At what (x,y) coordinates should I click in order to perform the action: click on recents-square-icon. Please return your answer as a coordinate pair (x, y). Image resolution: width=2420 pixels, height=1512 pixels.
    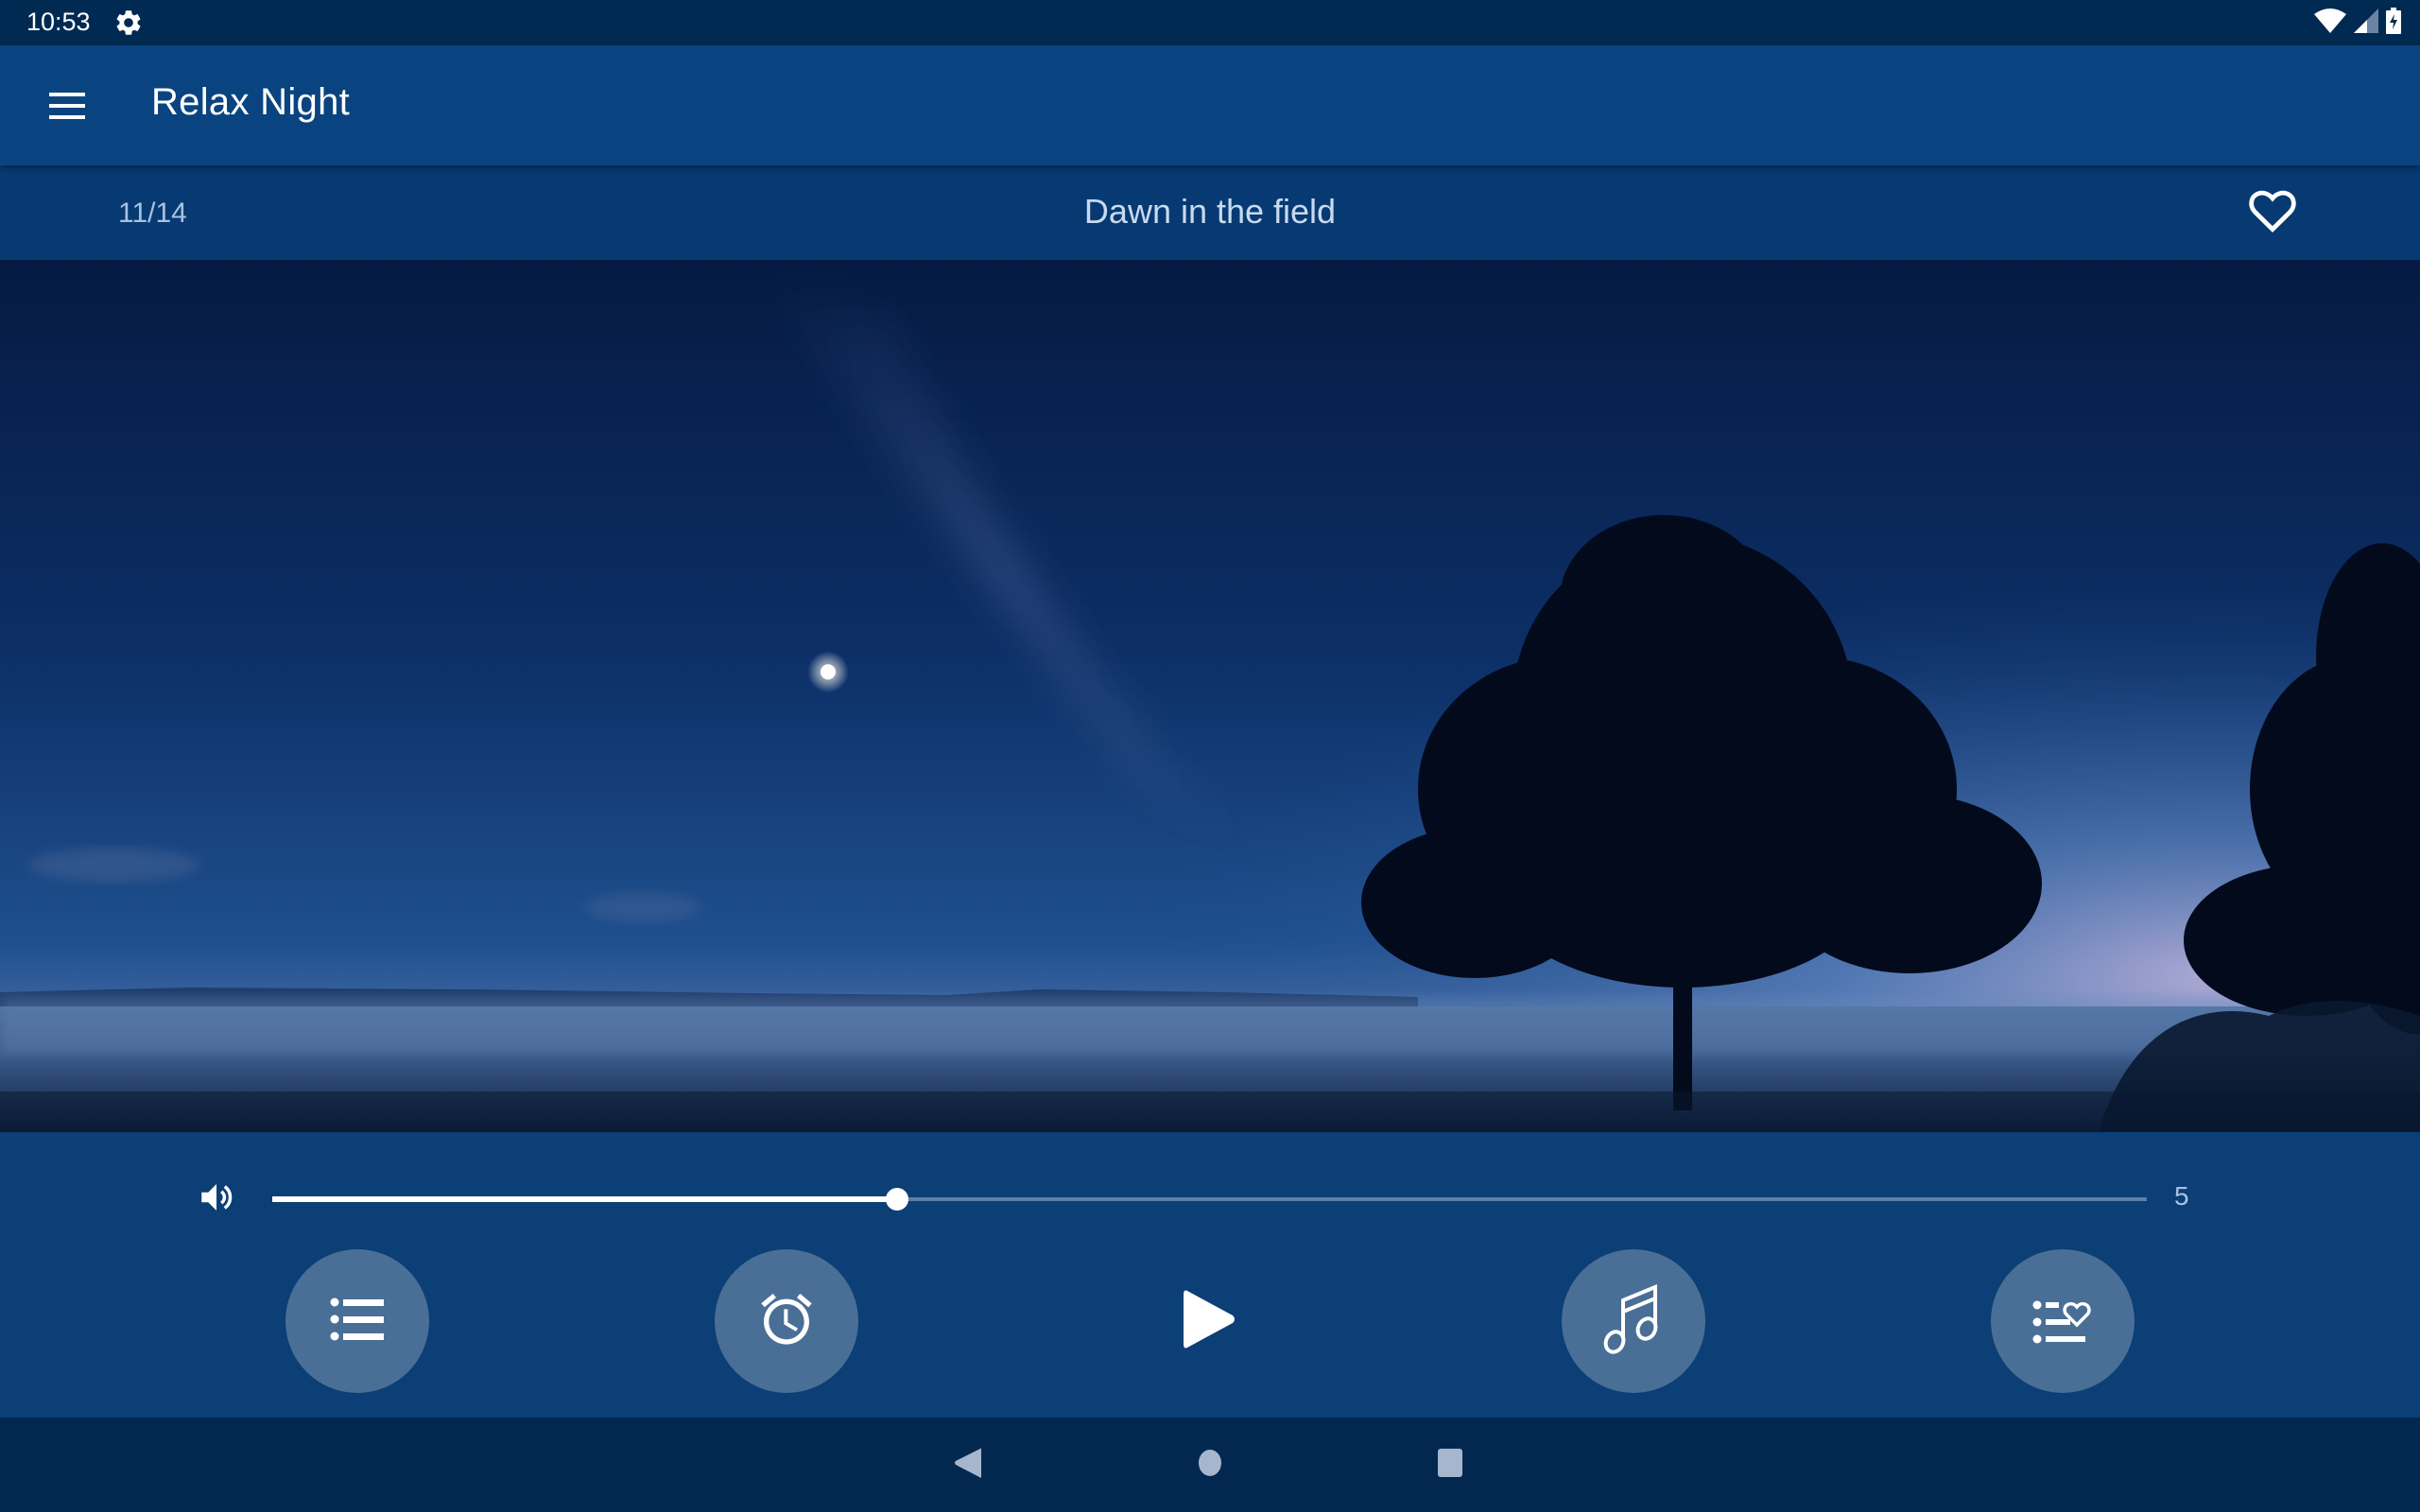
    Looking at the image, I should click on (1450, 1465).